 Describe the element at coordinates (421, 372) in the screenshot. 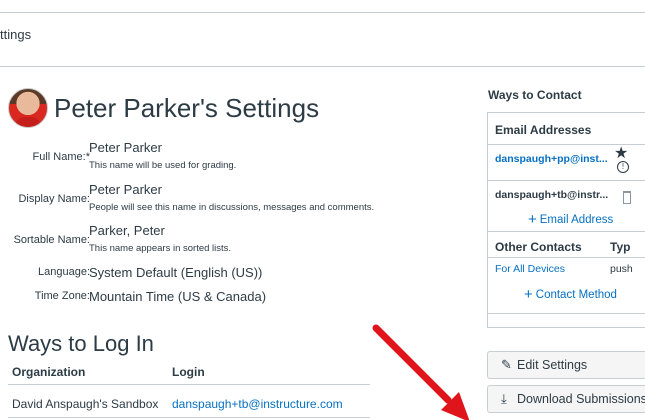

I see `annotation-arrow` at that location.